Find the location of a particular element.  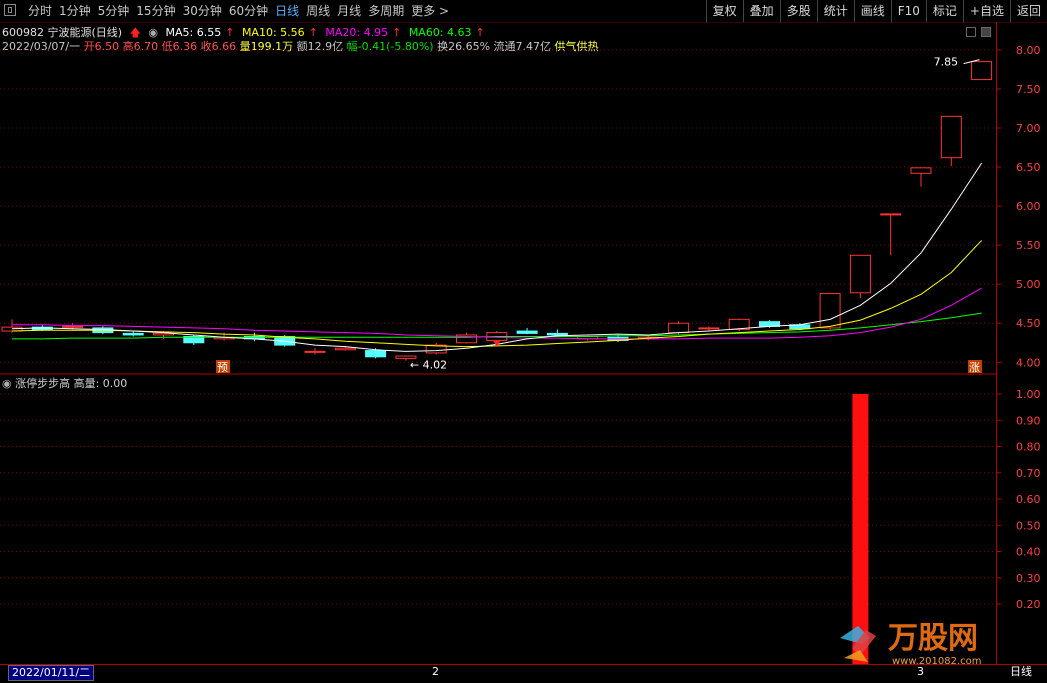

zhang-badge: 涨 is located at coordinates (975, 367).